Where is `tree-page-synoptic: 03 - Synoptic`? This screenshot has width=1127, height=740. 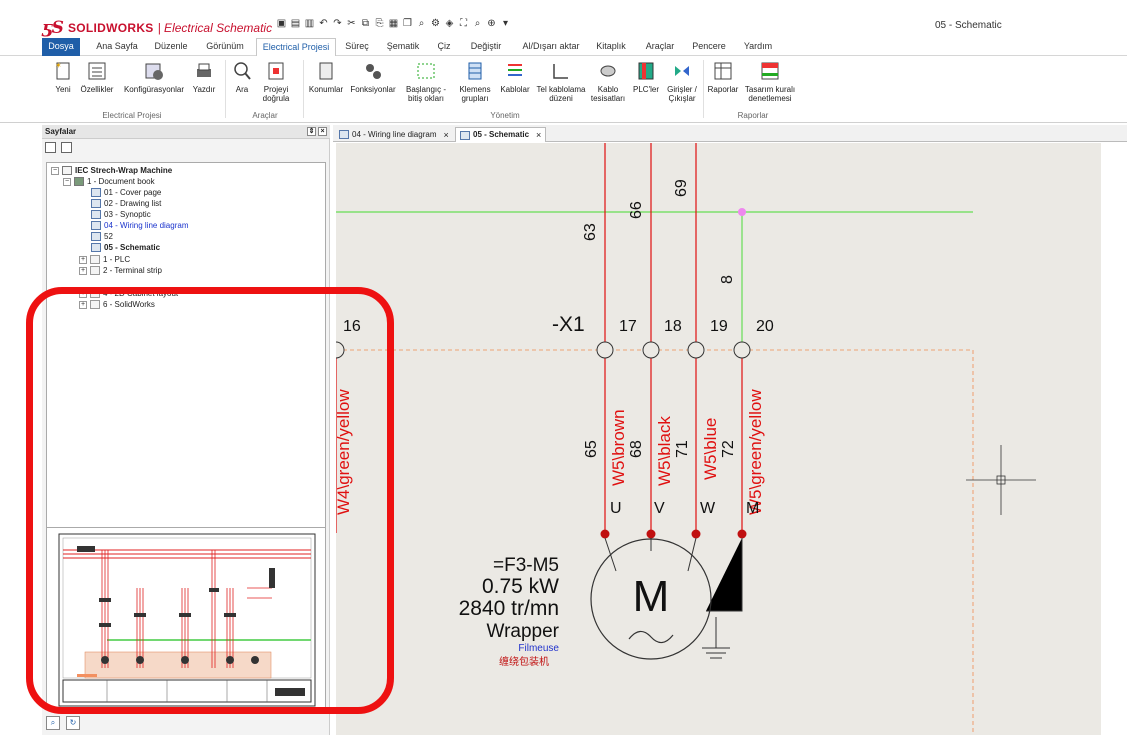 tree-page-synoptic: 03 - Synoptic is located at coordinates (121, 214).